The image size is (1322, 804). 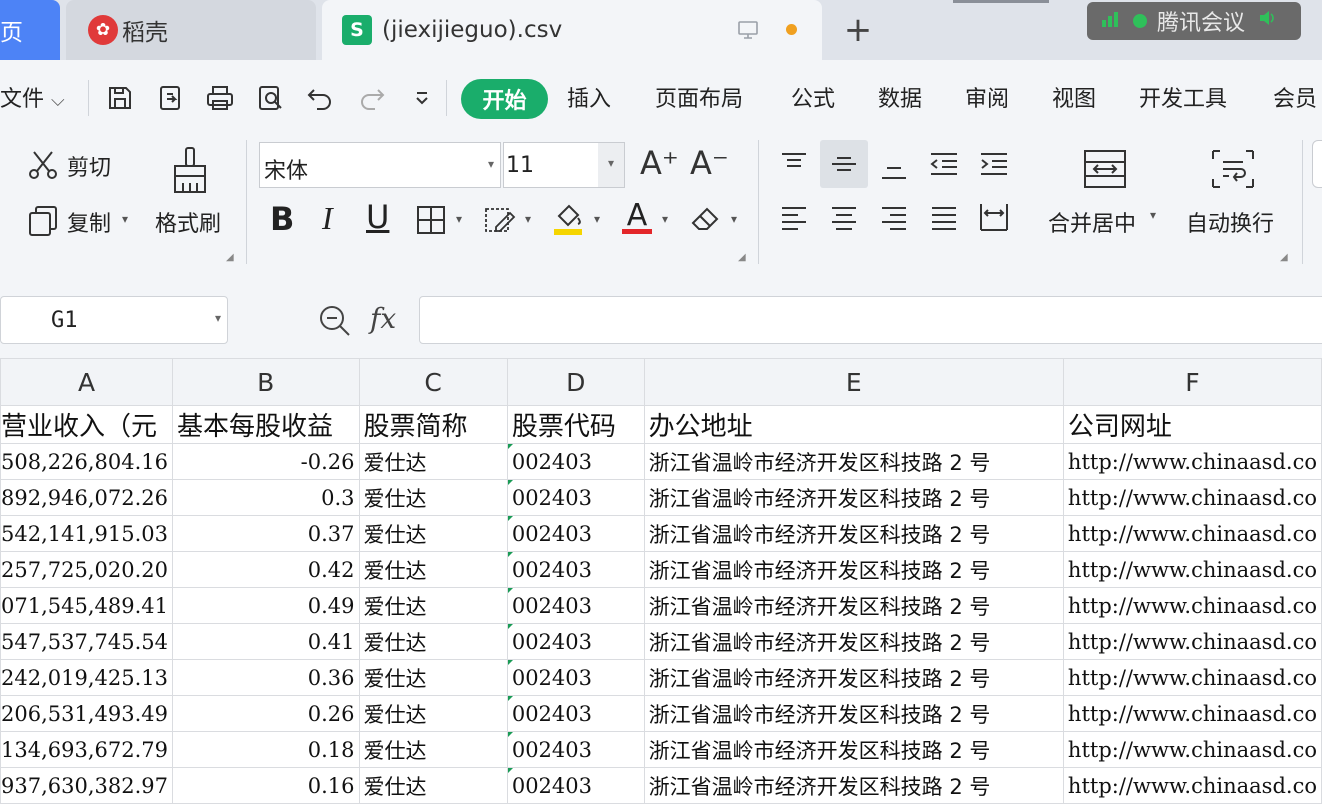 I want to click on cell-e5: 浙江省温岭市经济开发区科技路 2 号, so click(x=853, y=569).